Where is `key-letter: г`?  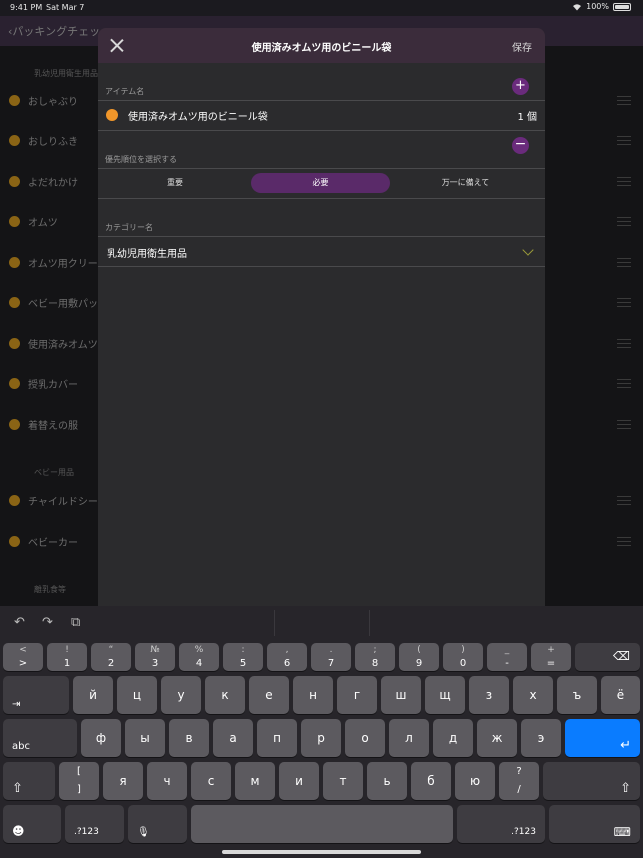 key-letter: г is located at coordinates (357, 695).